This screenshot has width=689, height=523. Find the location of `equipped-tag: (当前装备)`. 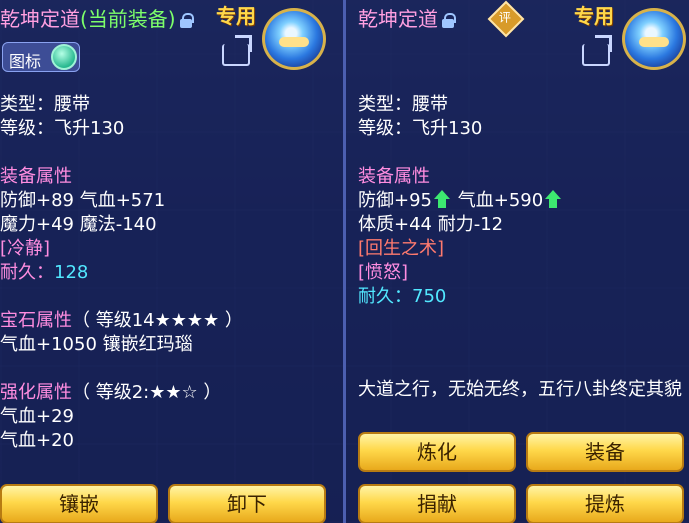

equipped-tag: (当前装备) is located at coordinates (128, 19).